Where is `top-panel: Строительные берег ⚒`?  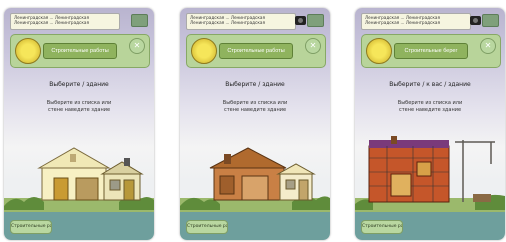
top-panel: Строительные берег ⚒ is located at coordinates (431, 51).